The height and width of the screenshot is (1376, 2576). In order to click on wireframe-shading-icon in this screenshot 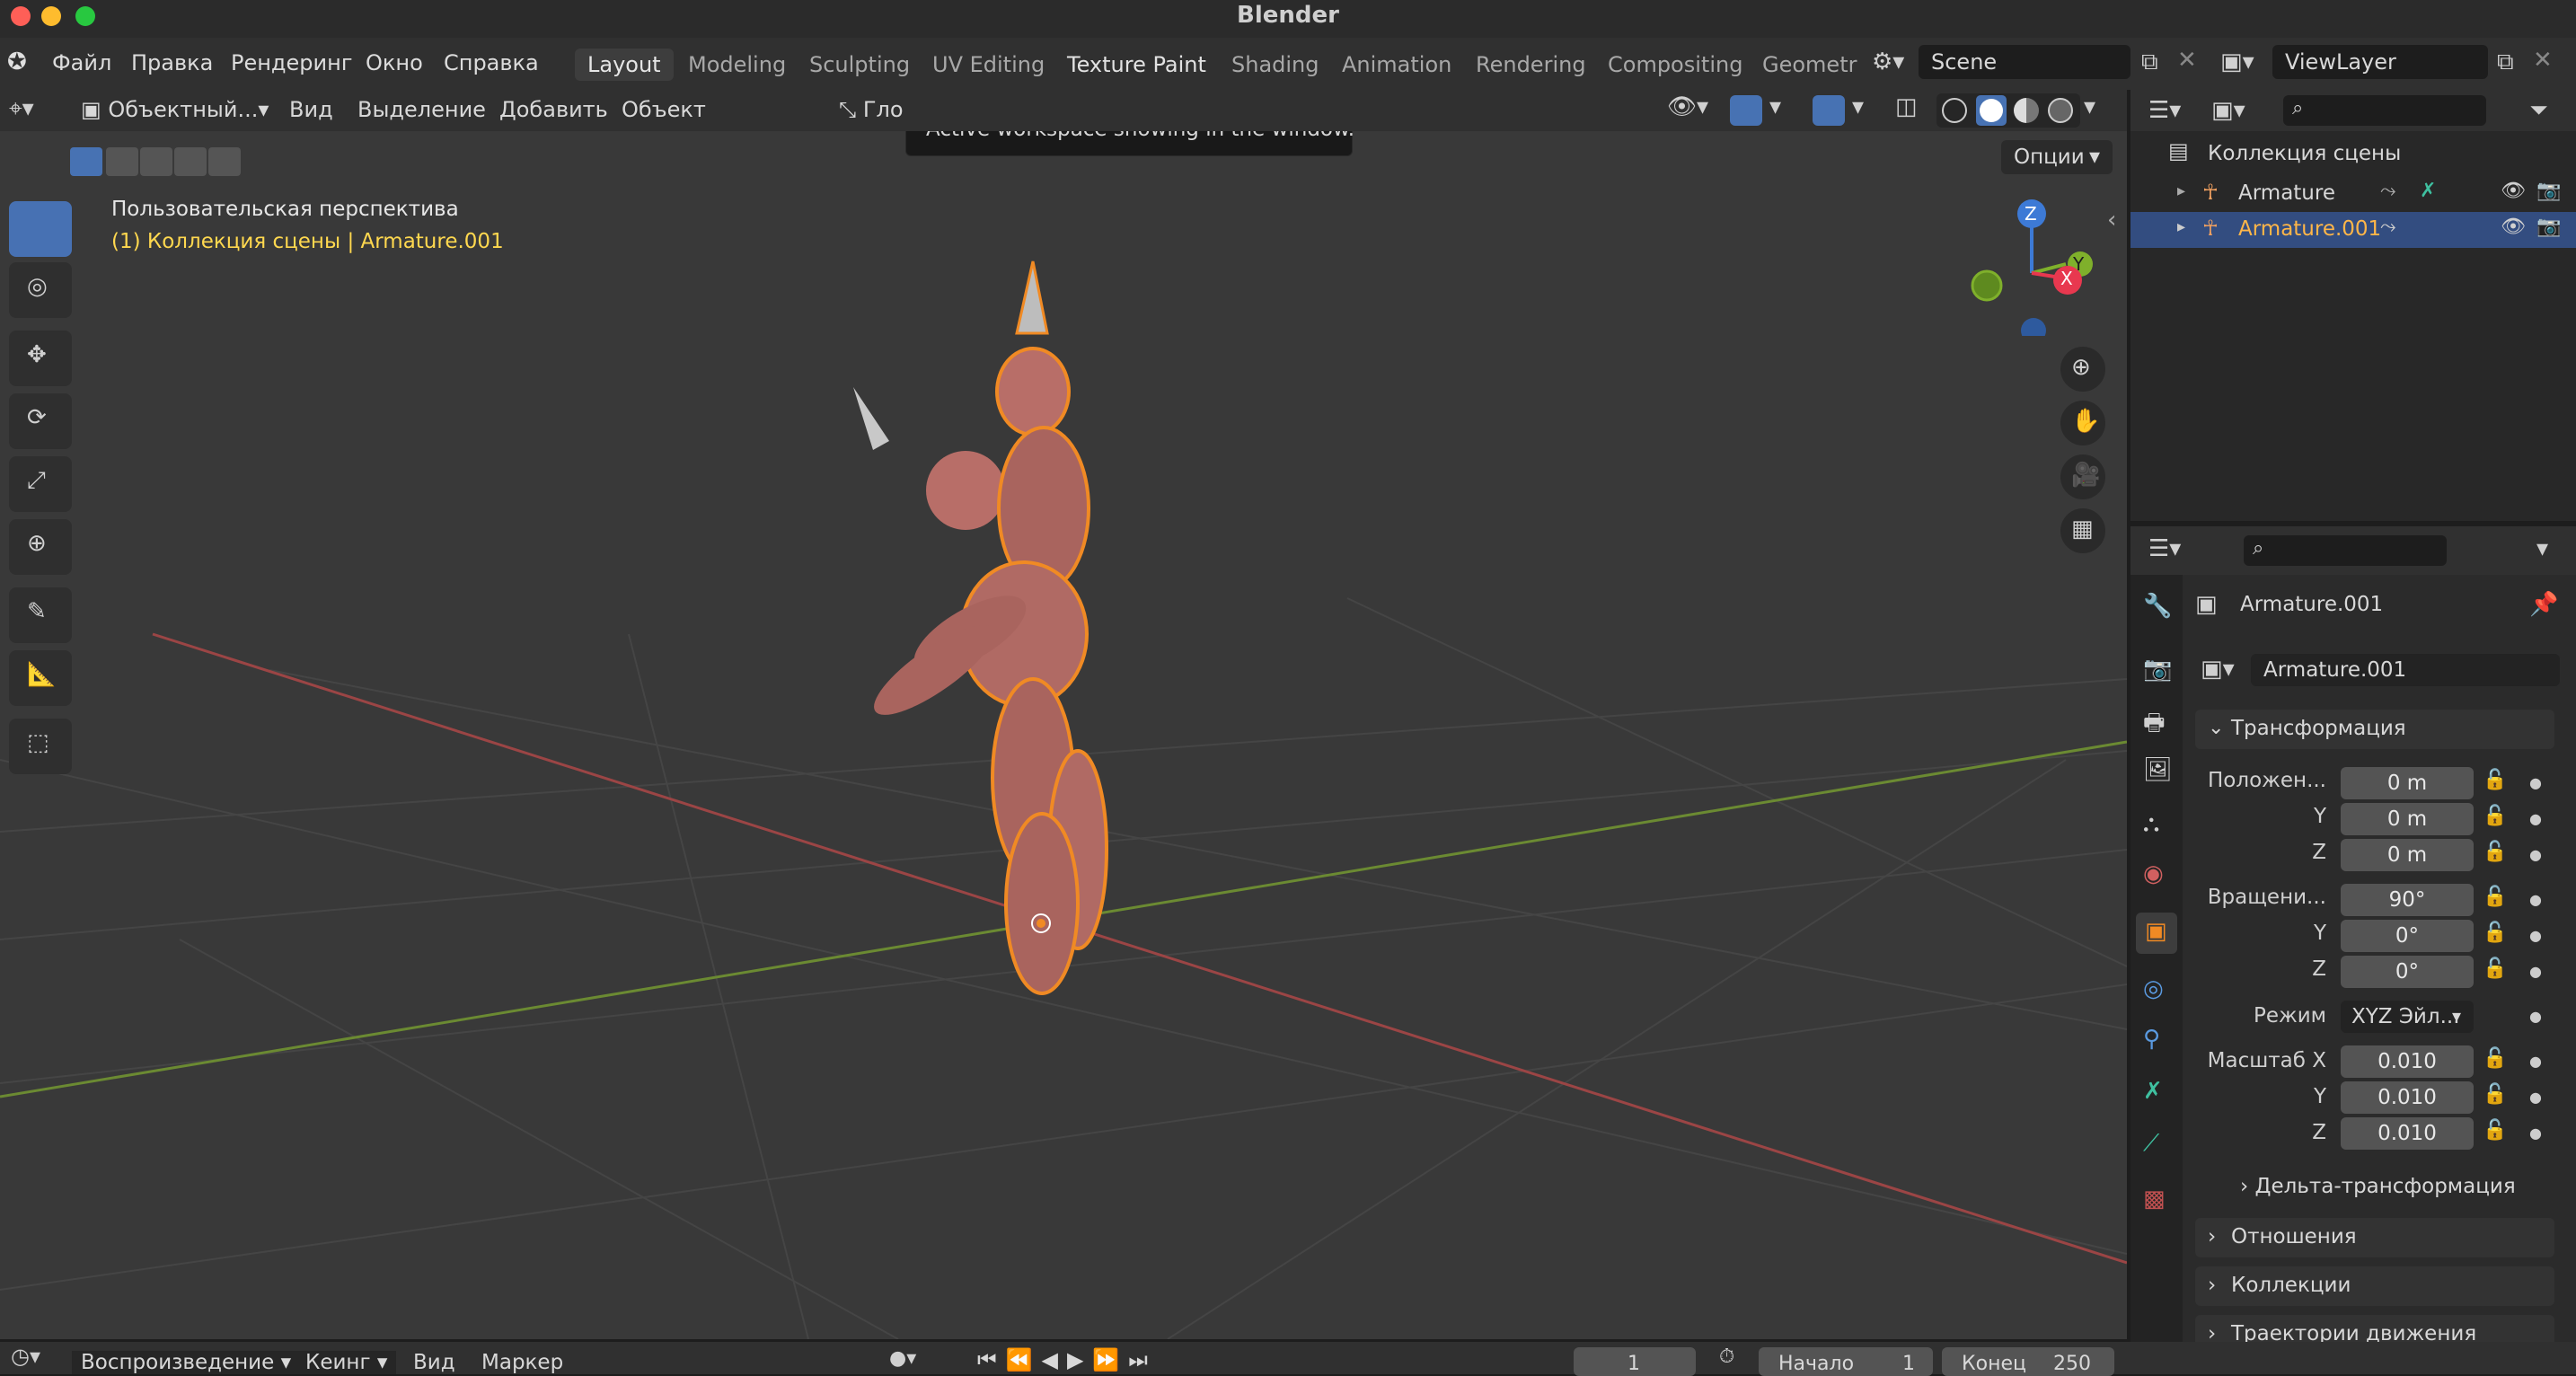, I will do `click(1954, 110)`.